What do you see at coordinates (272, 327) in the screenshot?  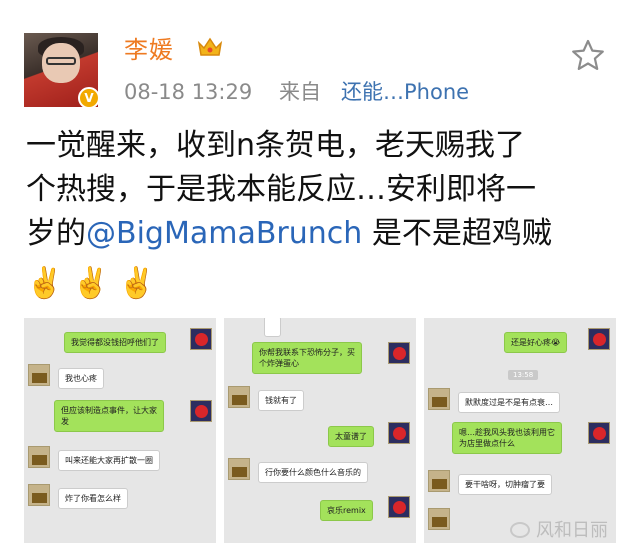 I see `chat-bubble` at bounding box center [272, 327].